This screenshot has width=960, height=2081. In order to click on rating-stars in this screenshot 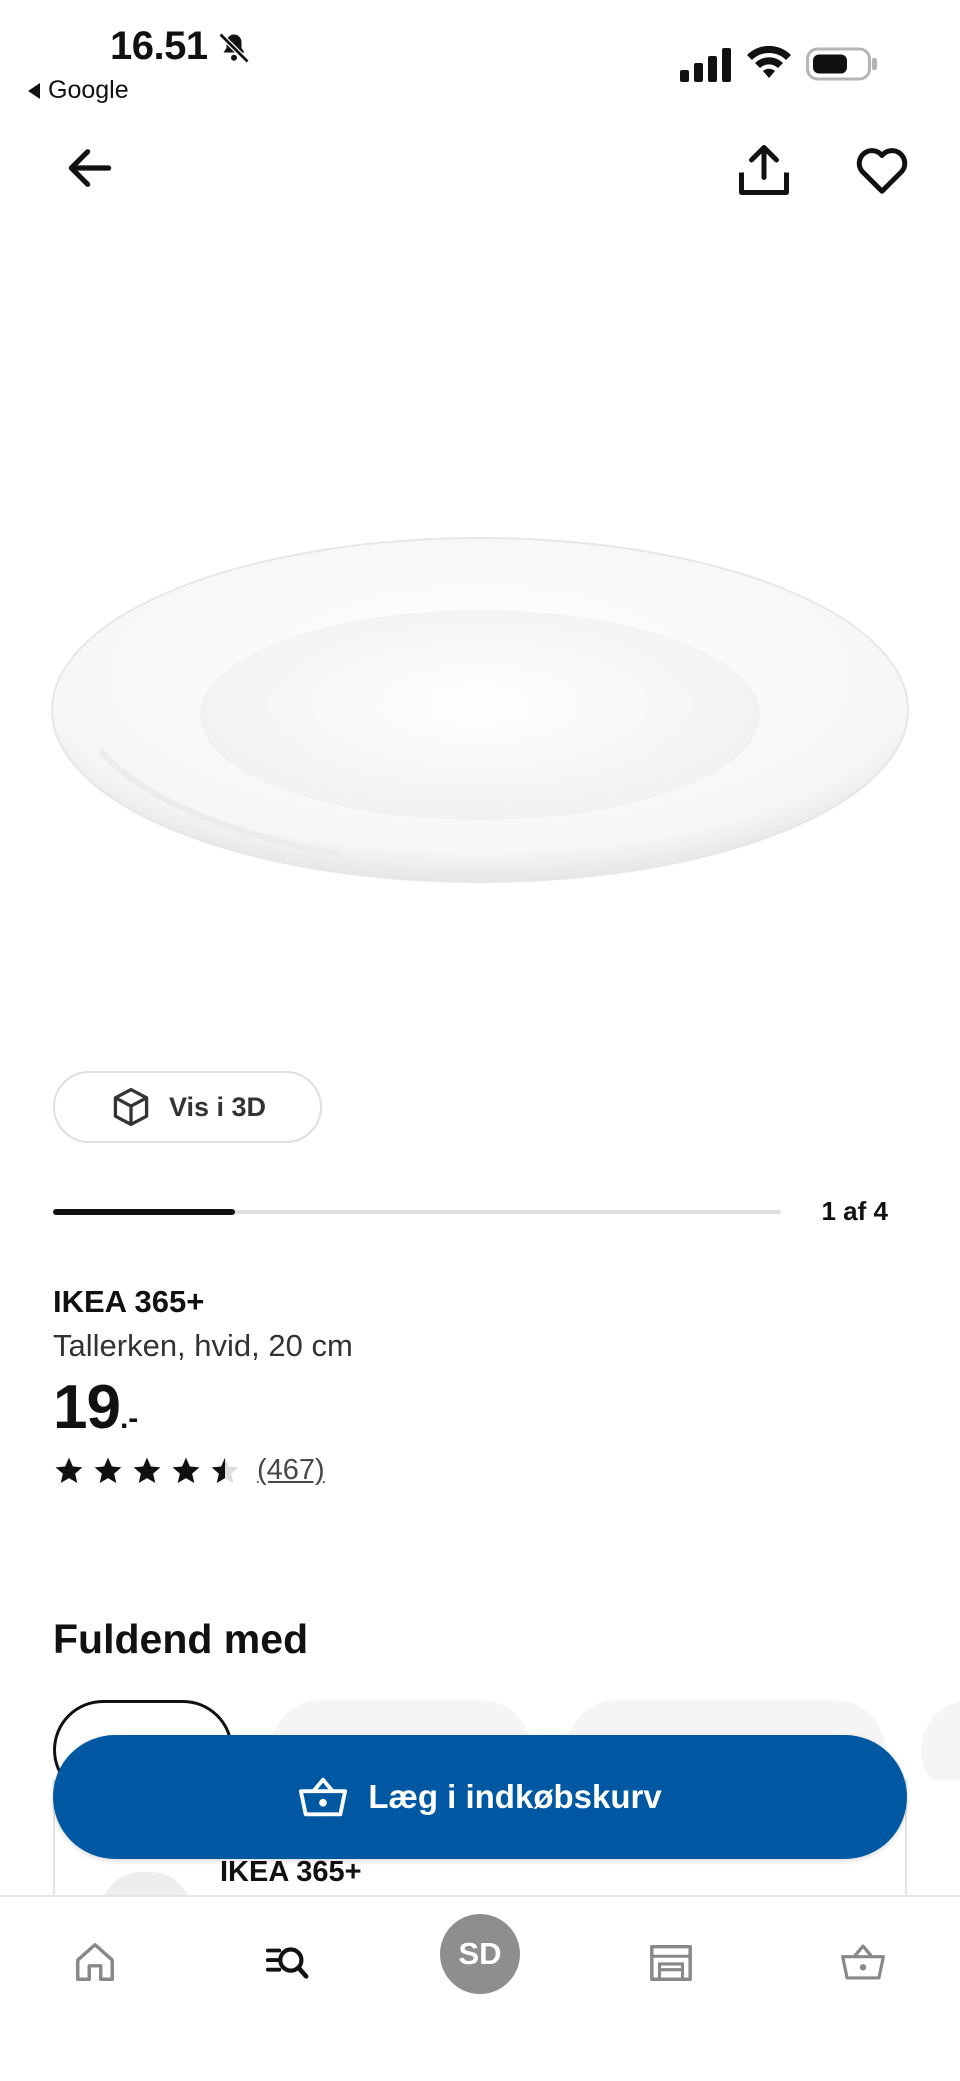, I will do `click(147, 1471)`.